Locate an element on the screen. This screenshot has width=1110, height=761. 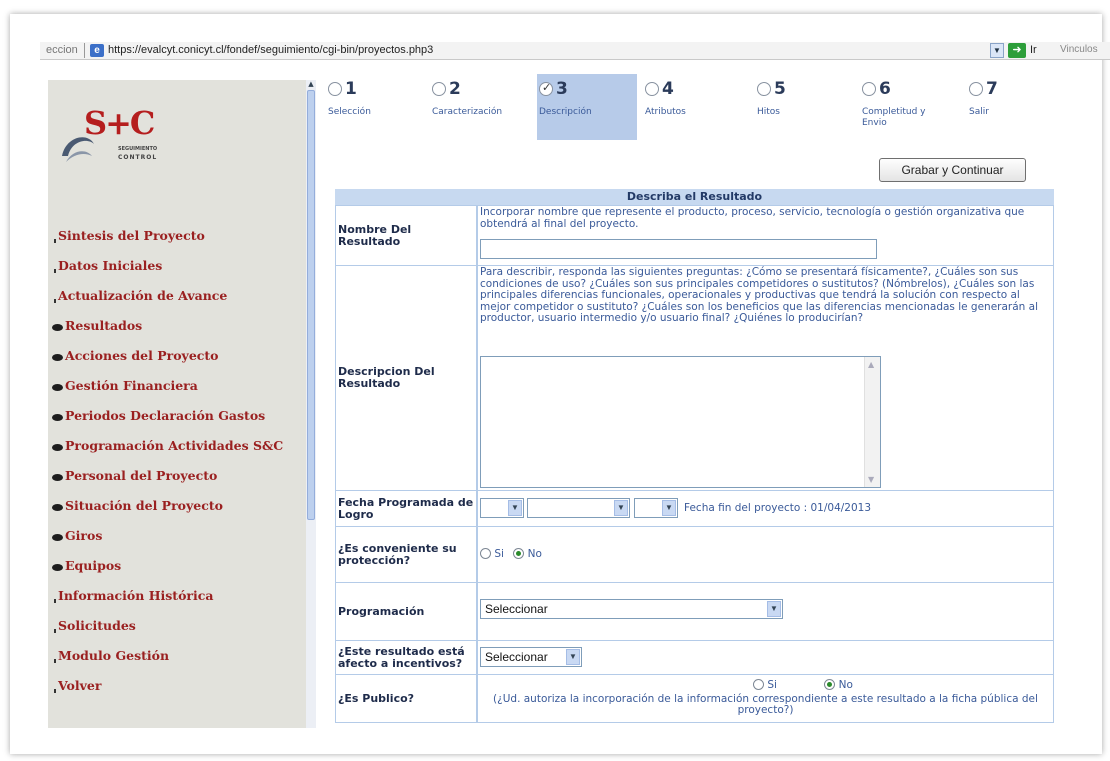
sidebar-item-12: Información Histórica is located at coordinates (133, 597).